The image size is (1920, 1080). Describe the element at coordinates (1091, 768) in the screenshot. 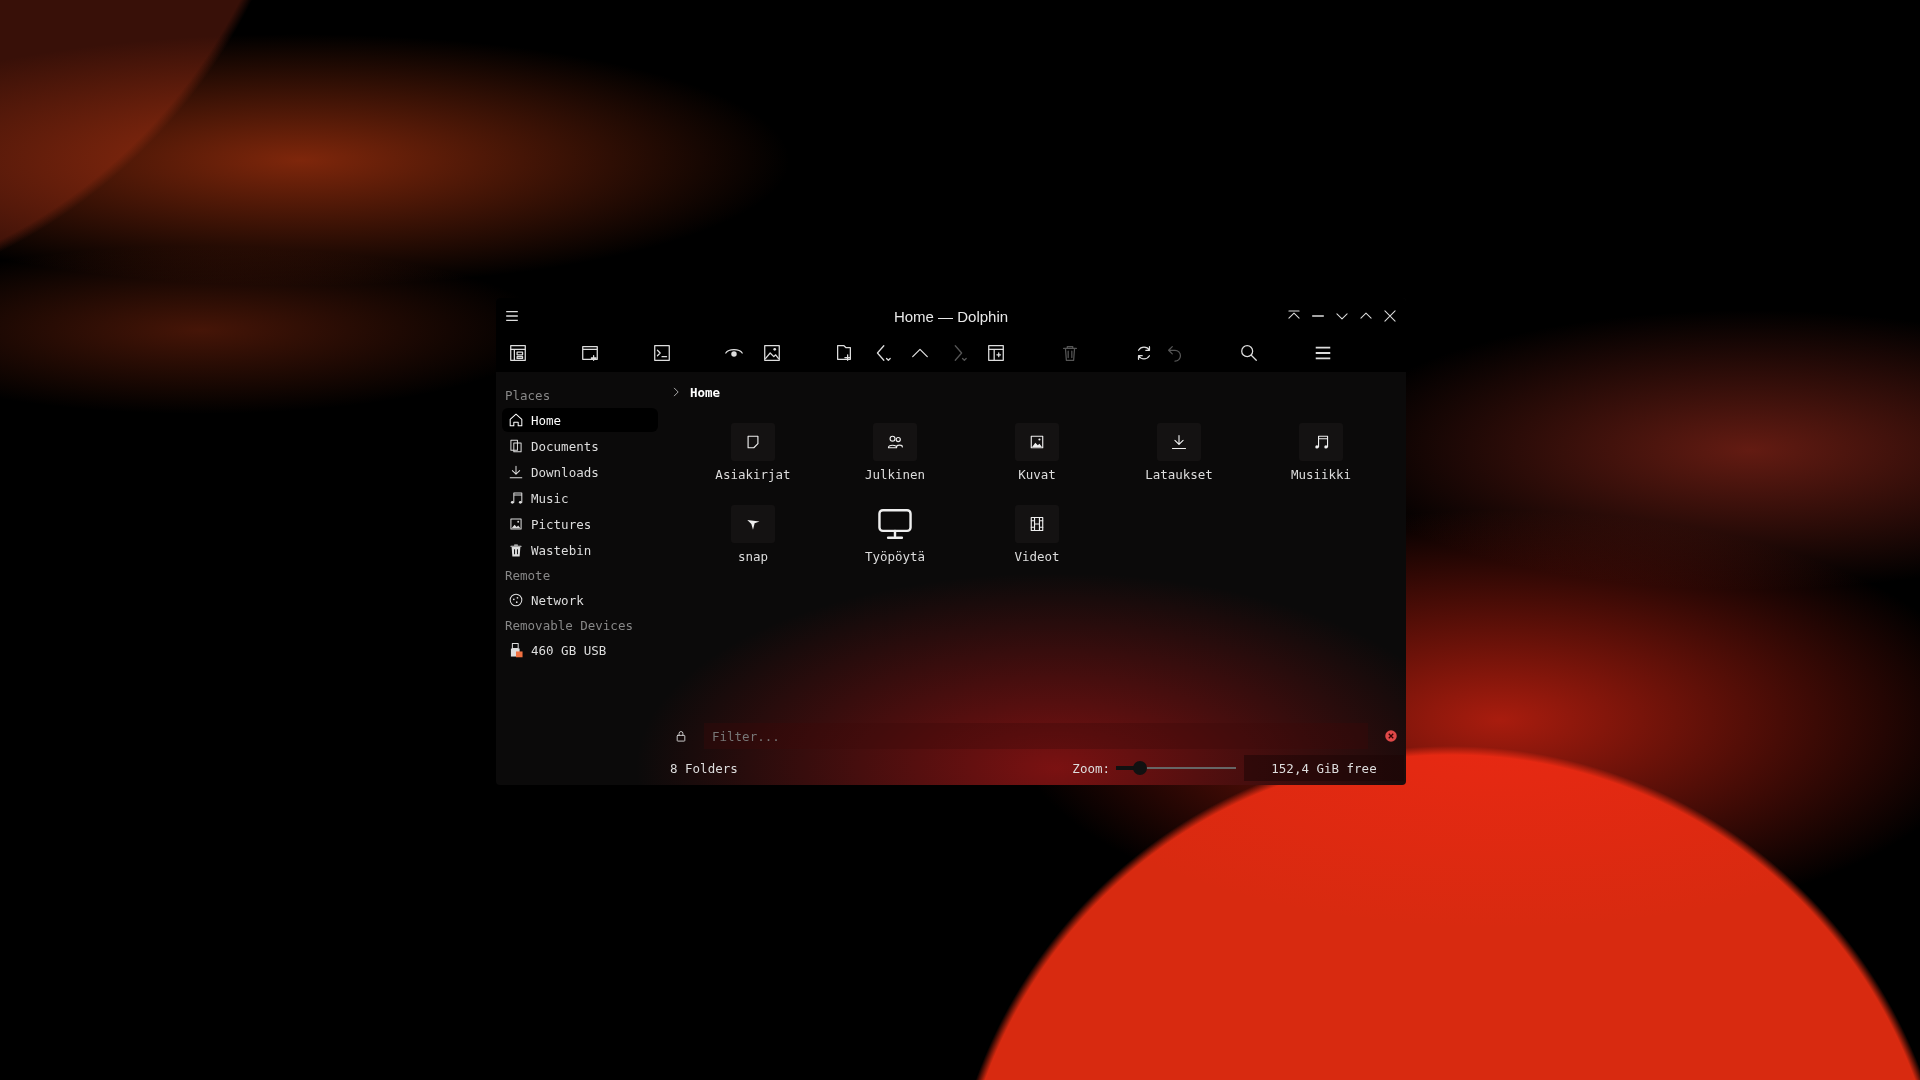

I see `zoom-label: Zoom:` at that location.